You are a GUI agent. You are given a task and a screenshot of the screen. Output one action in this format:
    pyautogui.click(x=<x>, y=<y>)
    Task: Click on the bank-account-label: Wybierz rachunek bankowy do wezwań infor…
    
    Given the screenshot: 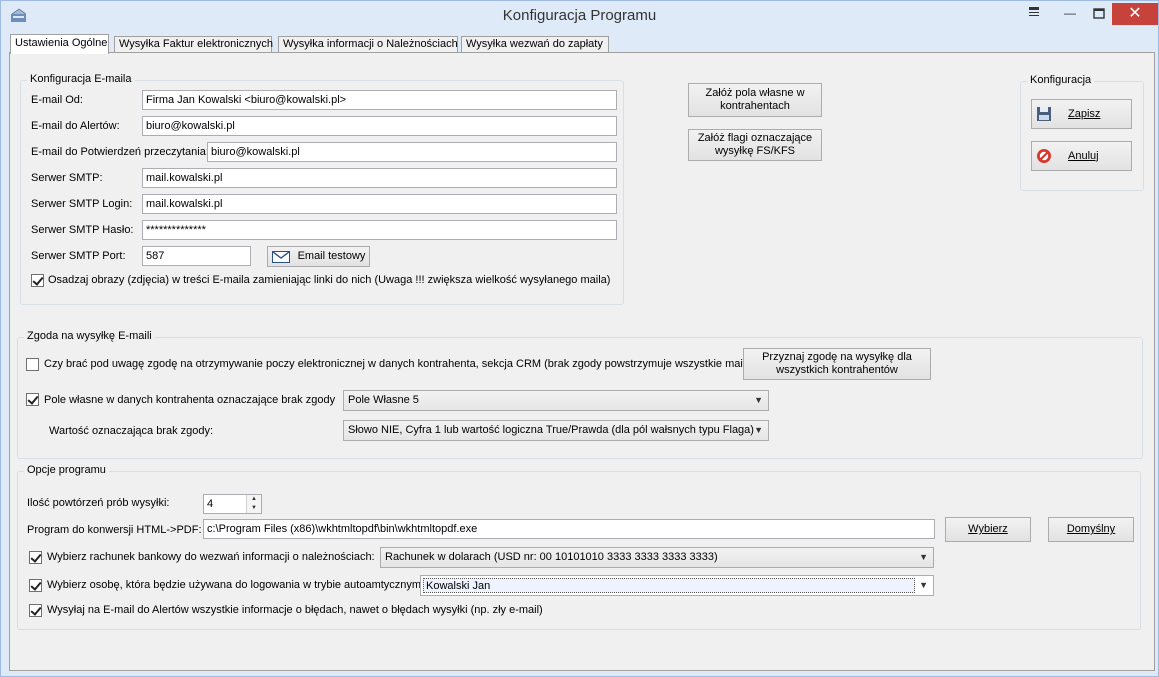 What is the action you would take?
    pyautogui.click(x=211, y=557)
    